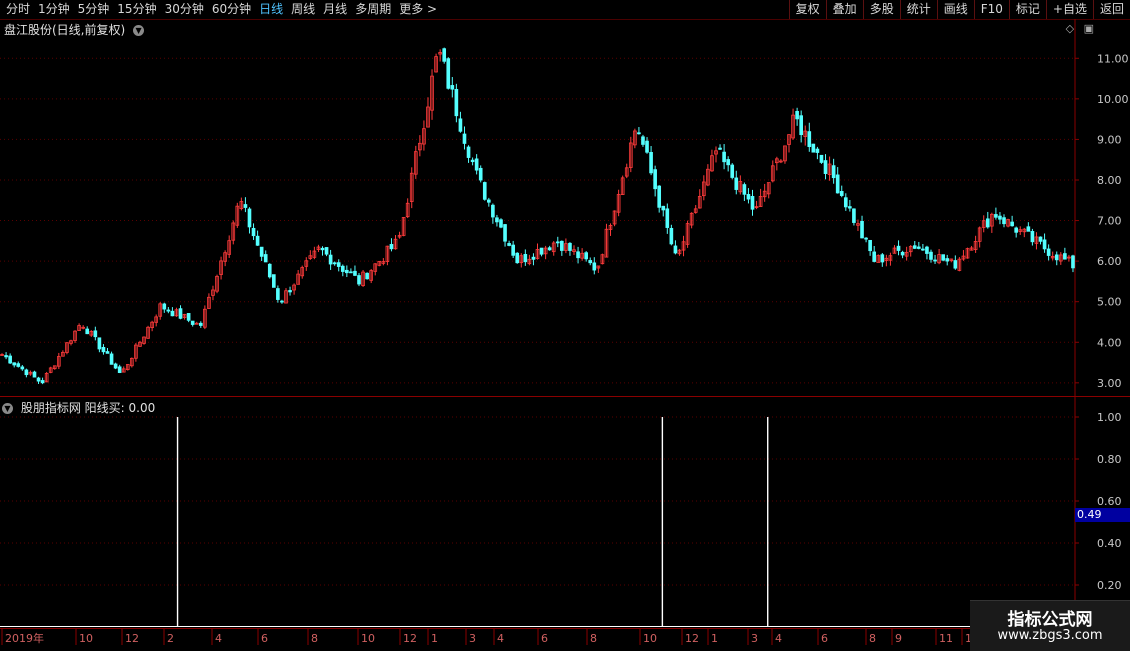 The height and width of the screenshot is (651, 1130). What do you see at coordinates (1109, 417) in the screenshot?
I see `indicator-axis-label: 1.00` at bounding box center [1109, 417].